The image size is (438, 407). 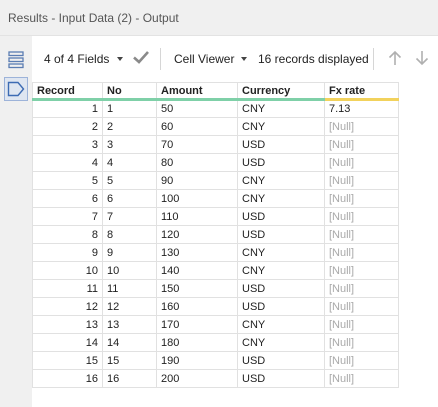 What do you see at coordinates (129, 324) in the screenshot?
I see `no-cell: 13` at bounding box center [129, 324].